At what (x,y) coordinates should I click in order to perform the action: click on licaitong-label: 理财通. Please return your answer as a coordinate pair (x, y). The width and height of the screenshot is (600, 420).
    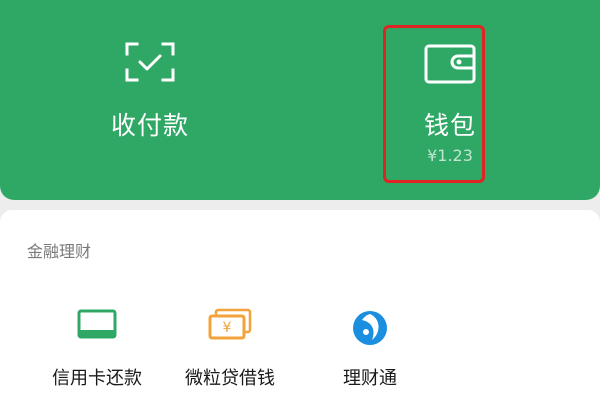
    Looking at the image, I should click on (370, 378).